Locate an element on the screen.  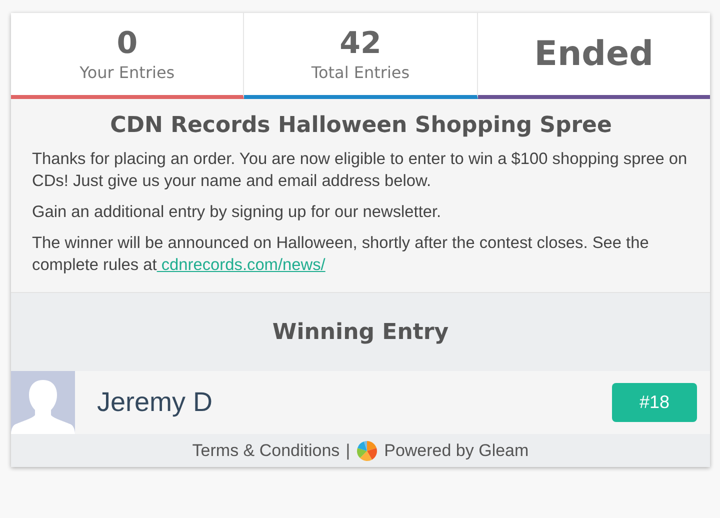
stat-value: Ended is located at coordinates (594, 54).